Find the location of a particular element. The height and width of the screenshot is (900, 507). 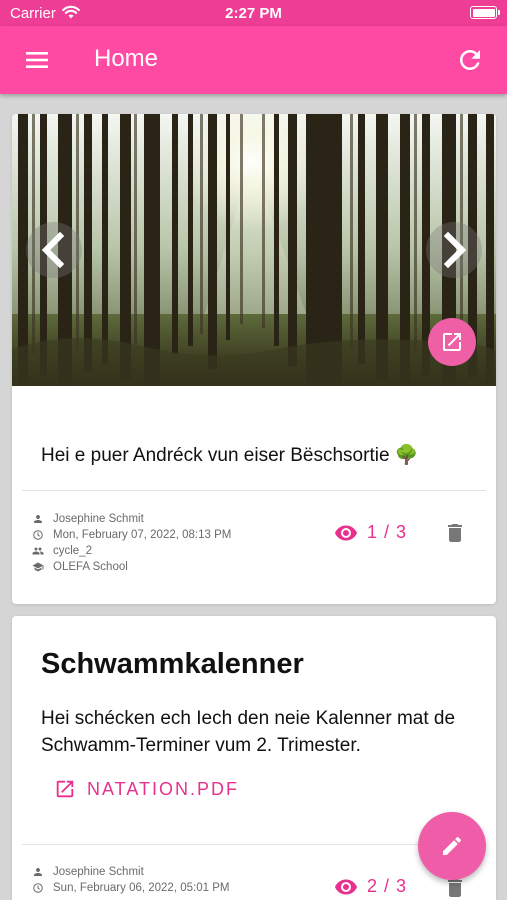

status-bar: Carrier 2:27 PM is located at coordinates (253, 13).